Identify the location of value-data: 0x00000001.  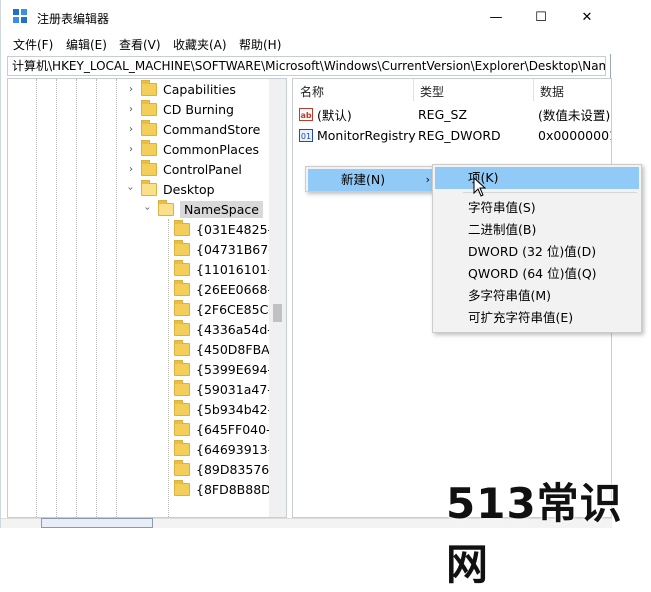
(575, 135).